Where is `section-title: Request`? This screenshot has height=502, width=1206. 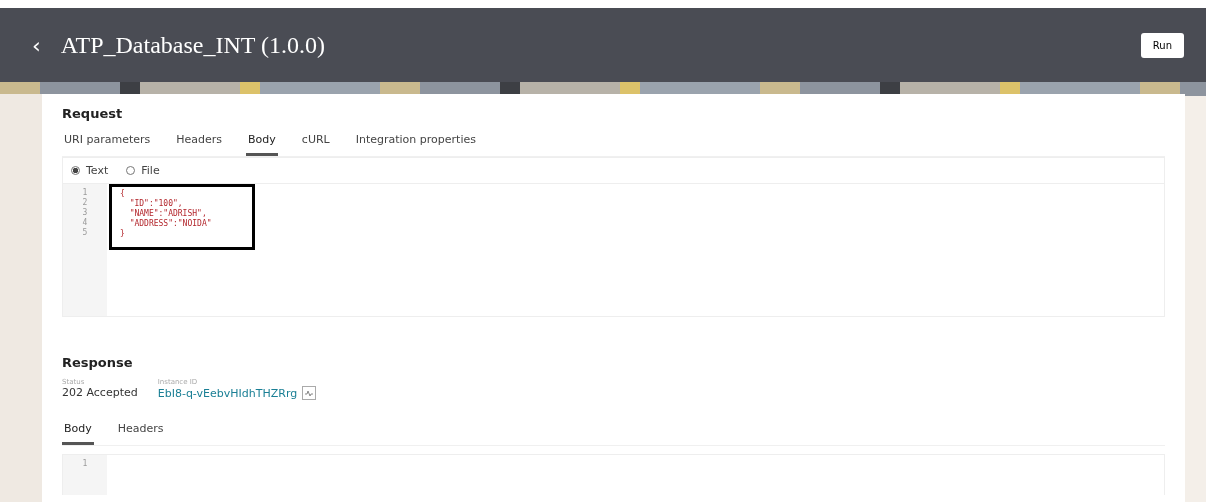
section-title: Request is located at coordinates (93, 114).